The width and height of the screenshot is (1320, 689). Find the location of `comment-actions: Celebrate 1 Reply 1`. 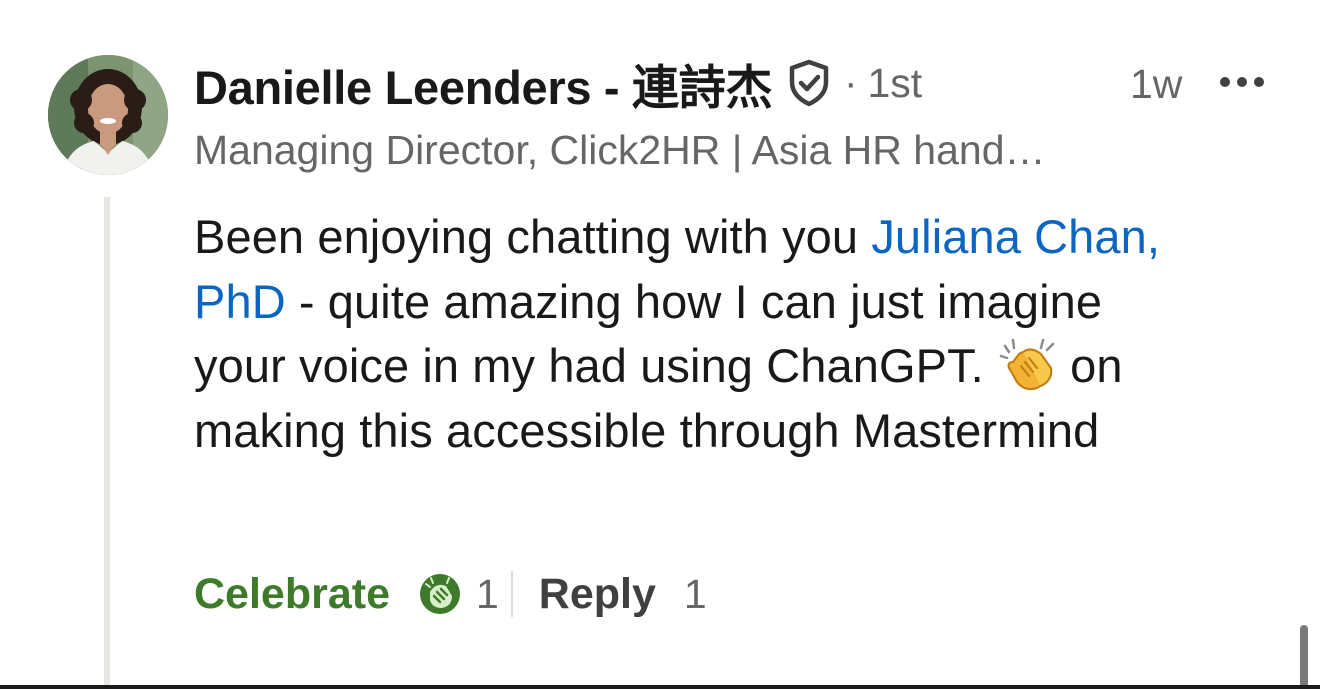

comment-actions: Celebrate 1 Reply 1 is located at coordinates (450, 594).